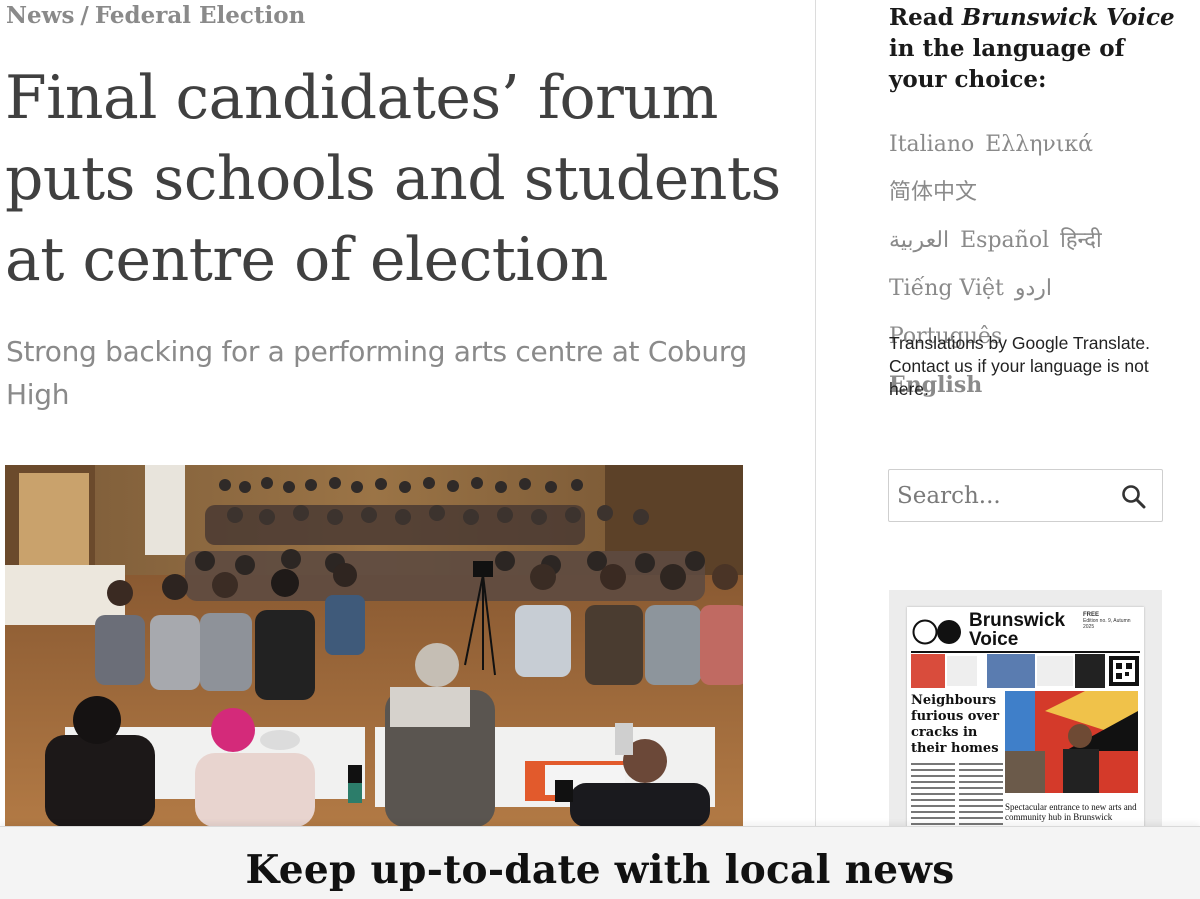 The width and height of the screenshot is (1200, 899). What do you see at coordinates (1002, 496) in the screenshot?
I see `search-input` at bounding box center [1002, 496].